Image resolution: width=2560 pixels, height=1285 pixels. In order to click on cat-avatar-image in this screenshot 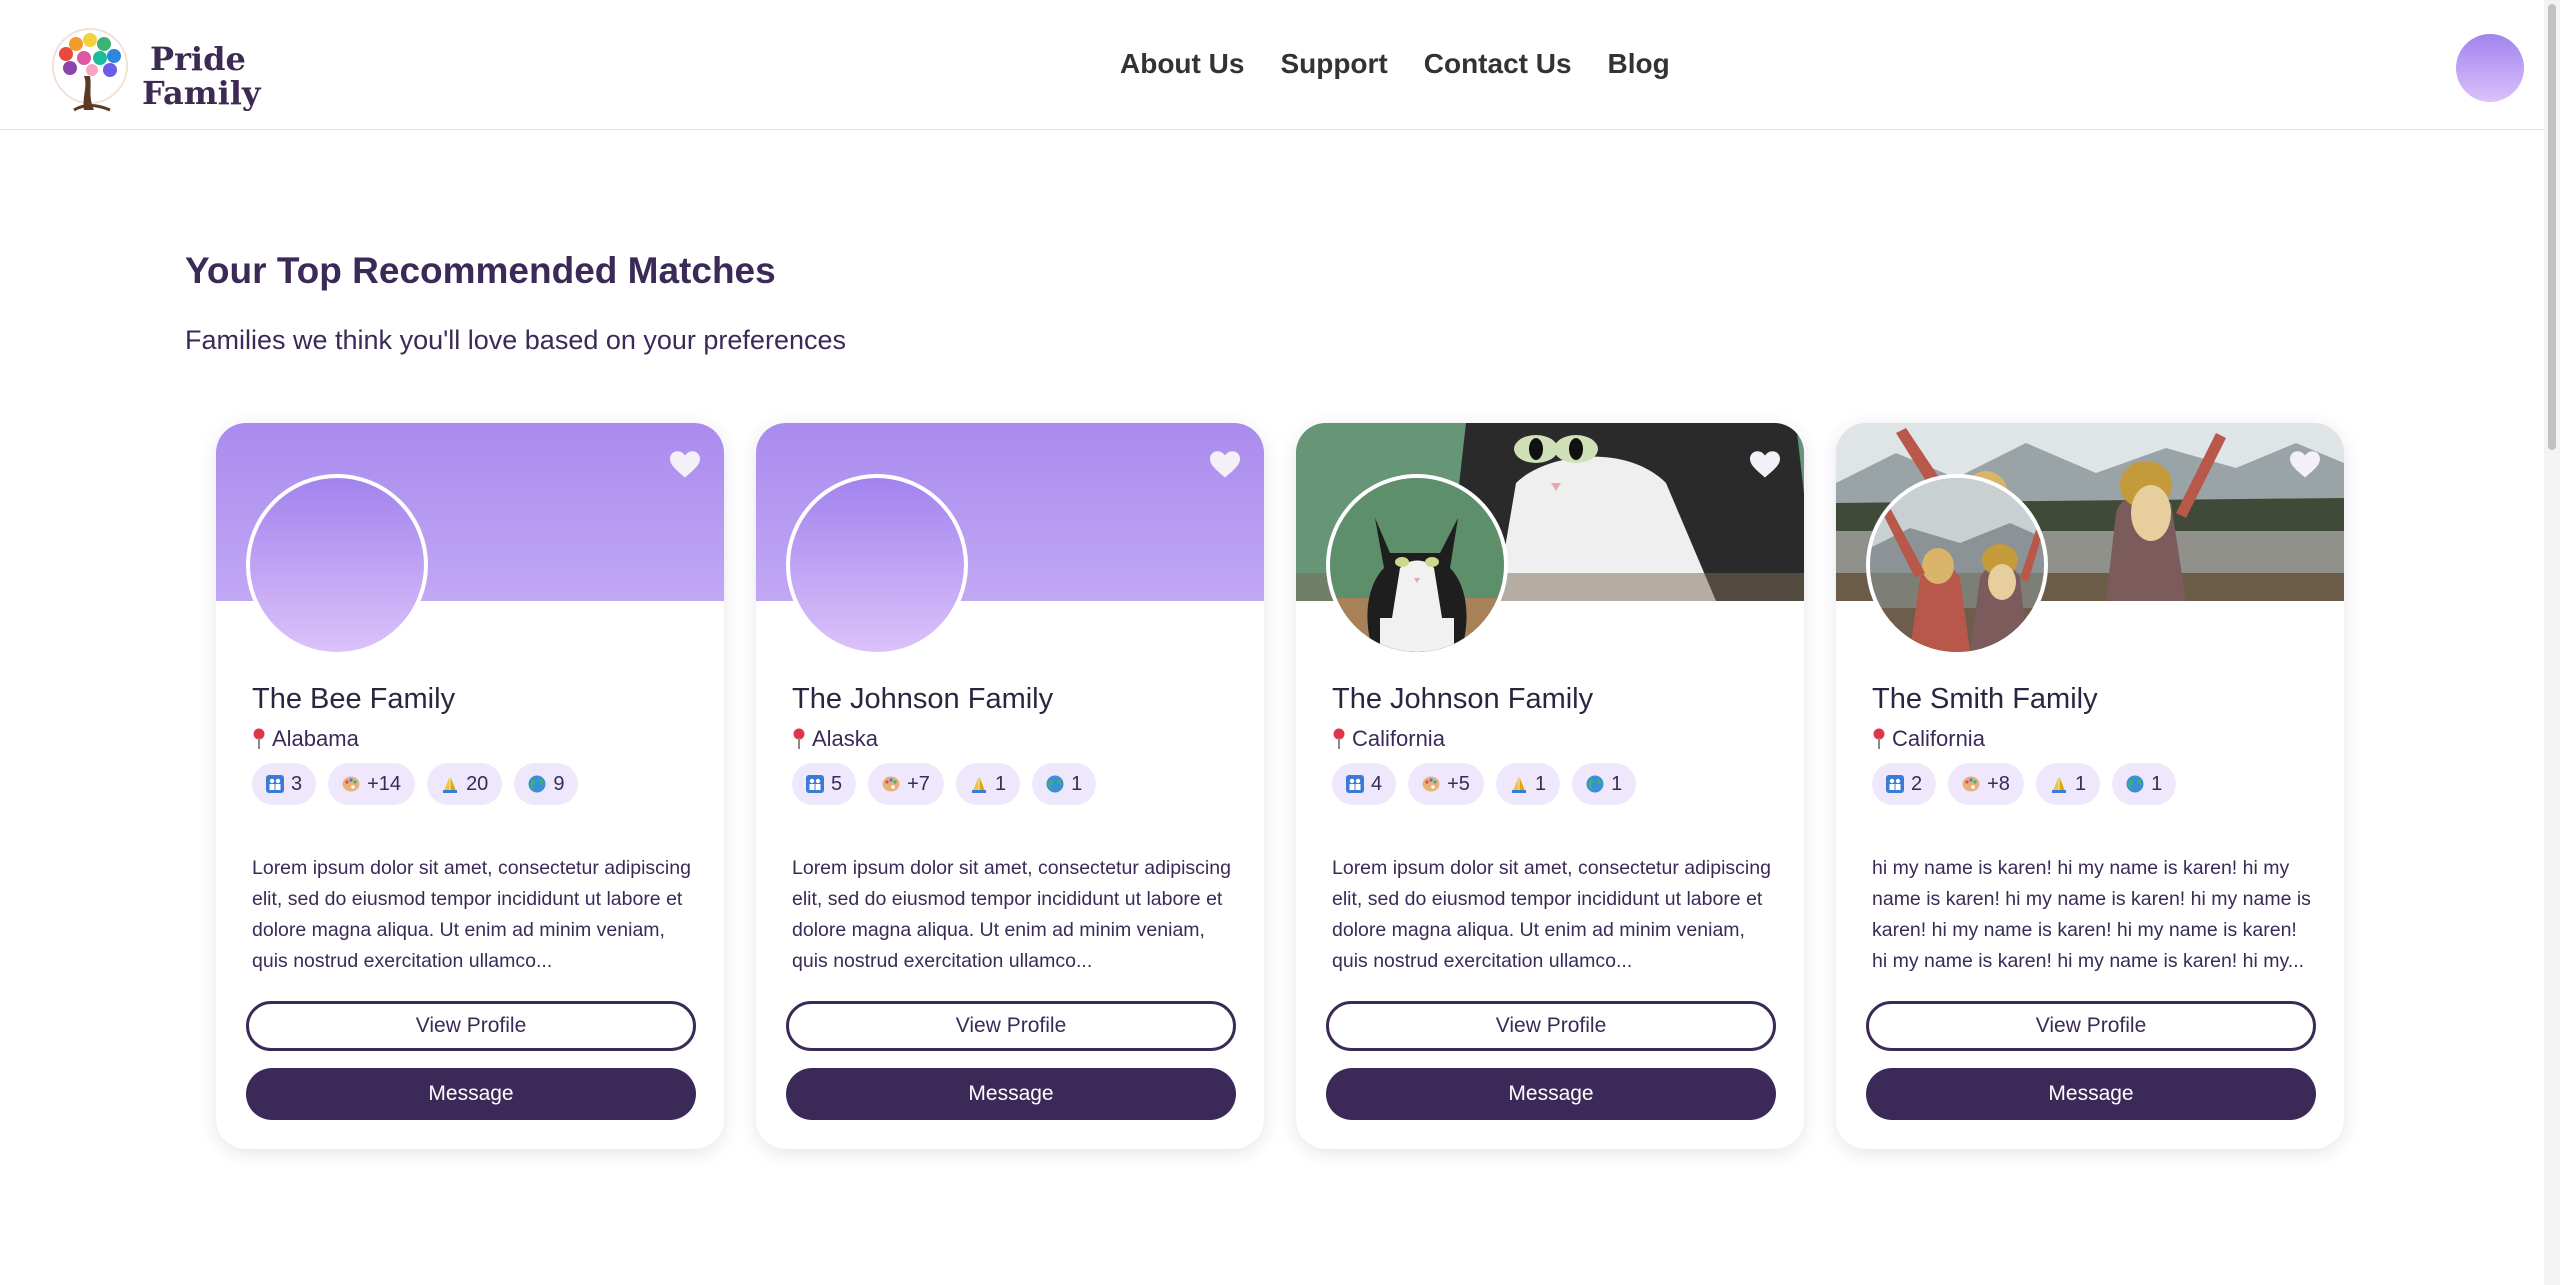, I will do `click(1417, 565)`.